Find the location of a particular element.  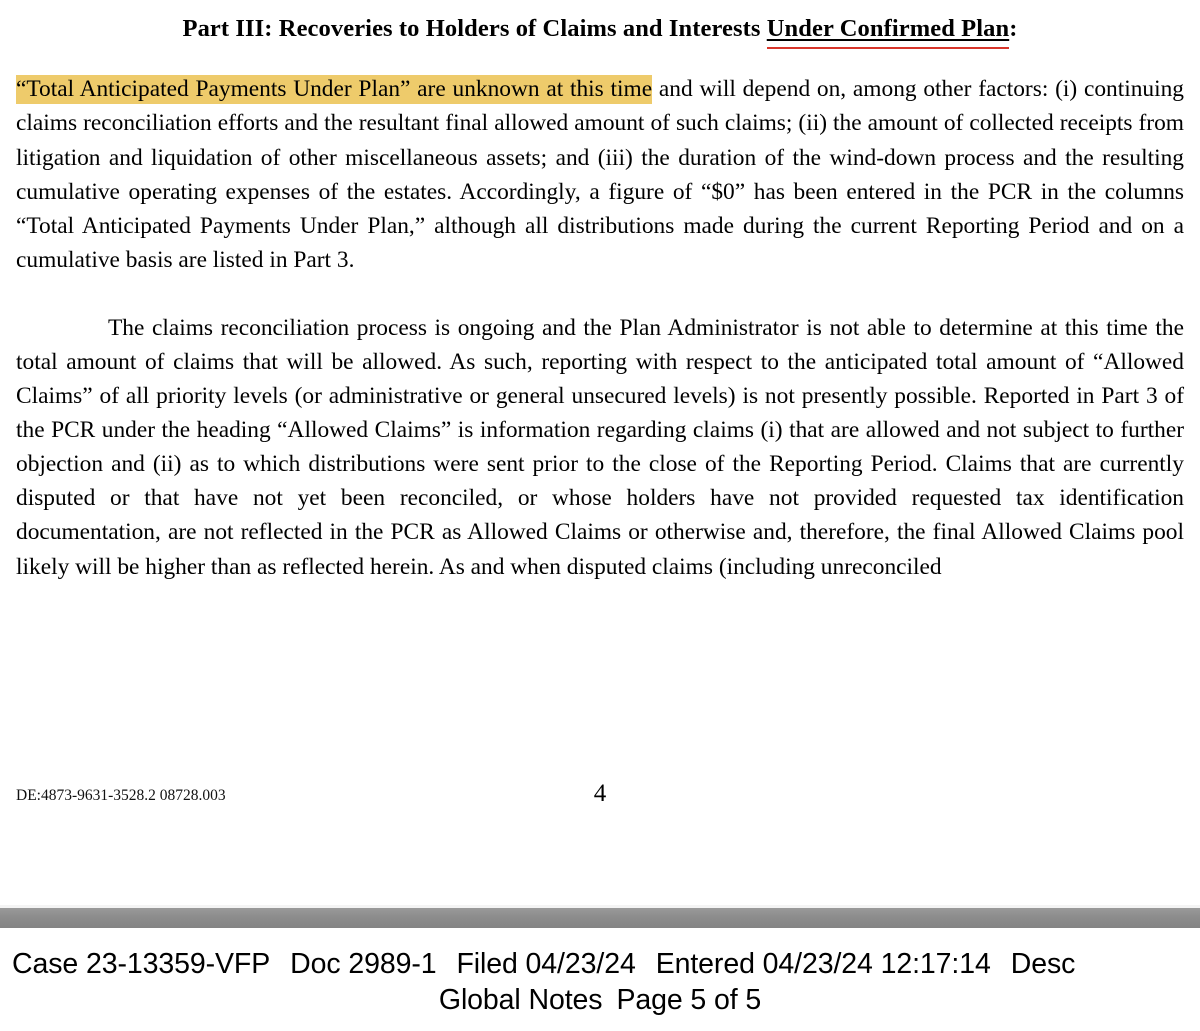

ecf-filed-date: Filed 04/23/24 is located at coordinates (546, 964).